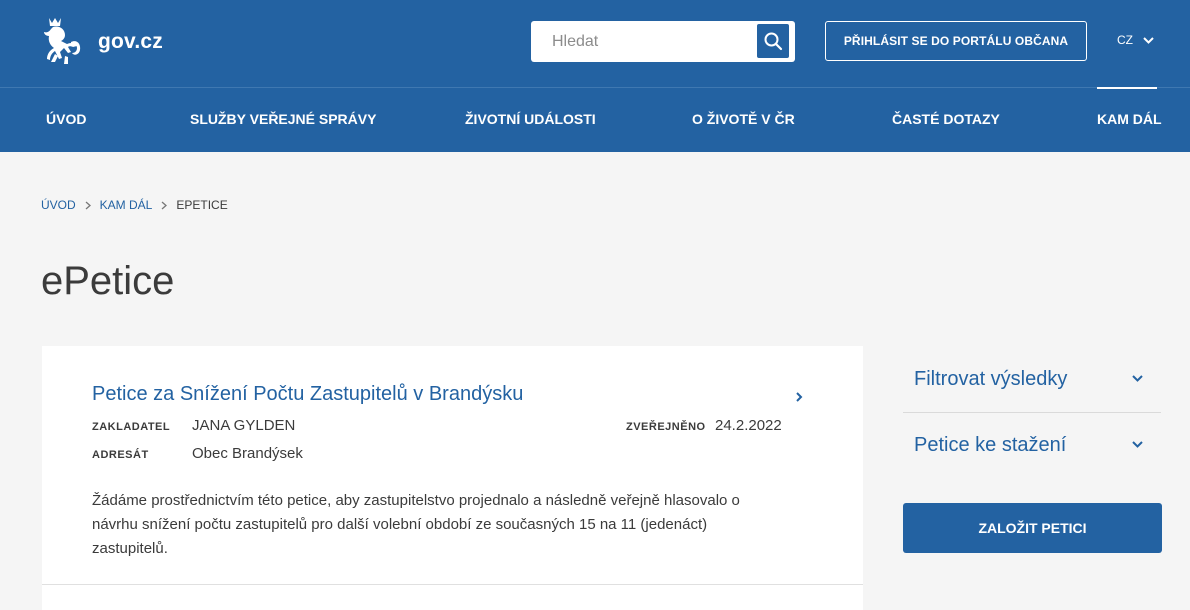 The width and height of the screenshot is (1190, 610). I want to click on language-label: CZ, so click(1125, 40).